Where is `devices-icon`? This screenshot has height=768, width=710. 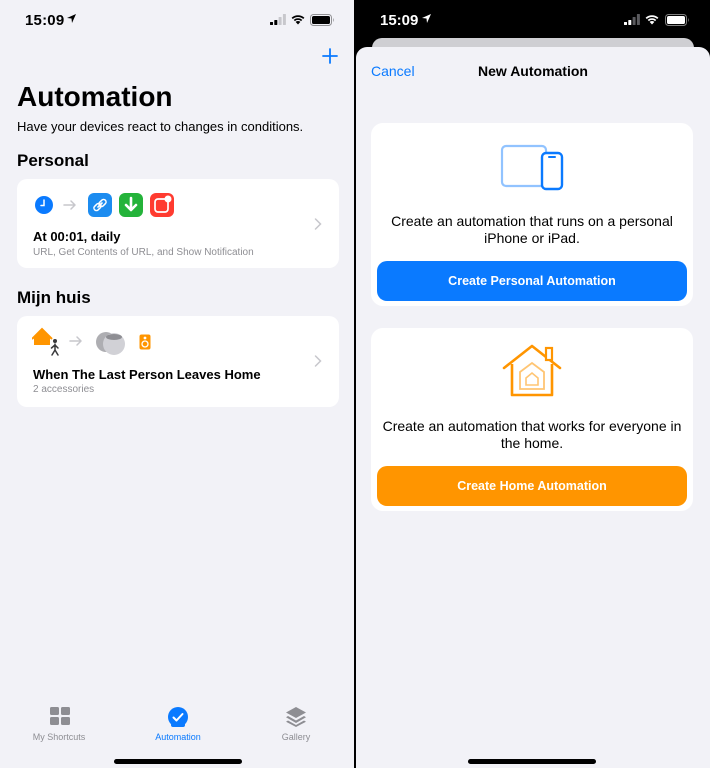
devices-icon is located at coordinates (532, 167).